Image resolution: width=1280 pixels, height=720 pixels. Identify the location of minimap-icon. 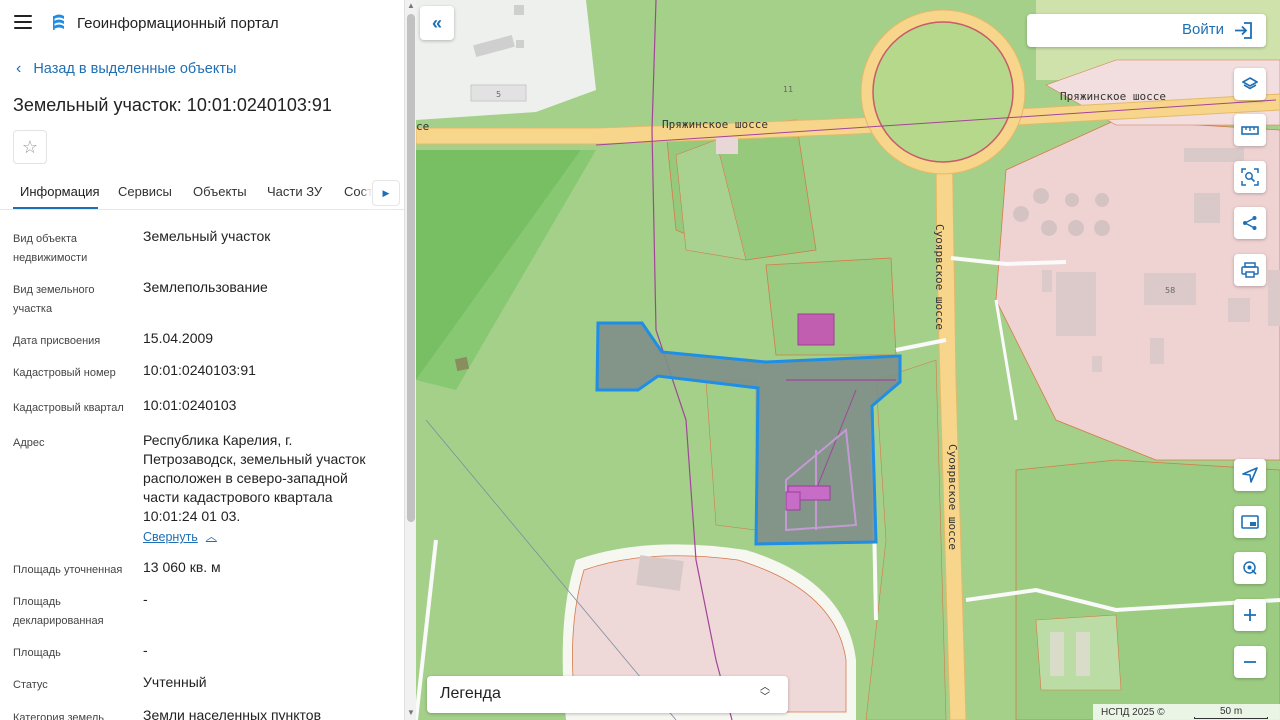
(1250, 522).